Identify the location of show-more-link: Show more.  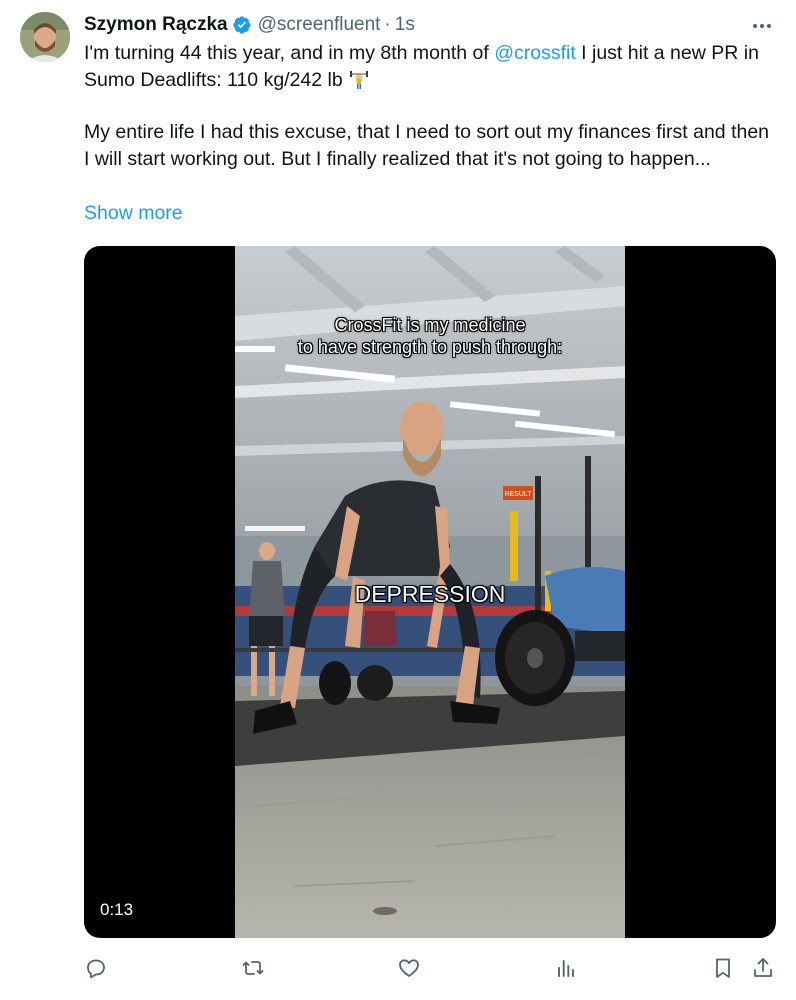
(133, 213).